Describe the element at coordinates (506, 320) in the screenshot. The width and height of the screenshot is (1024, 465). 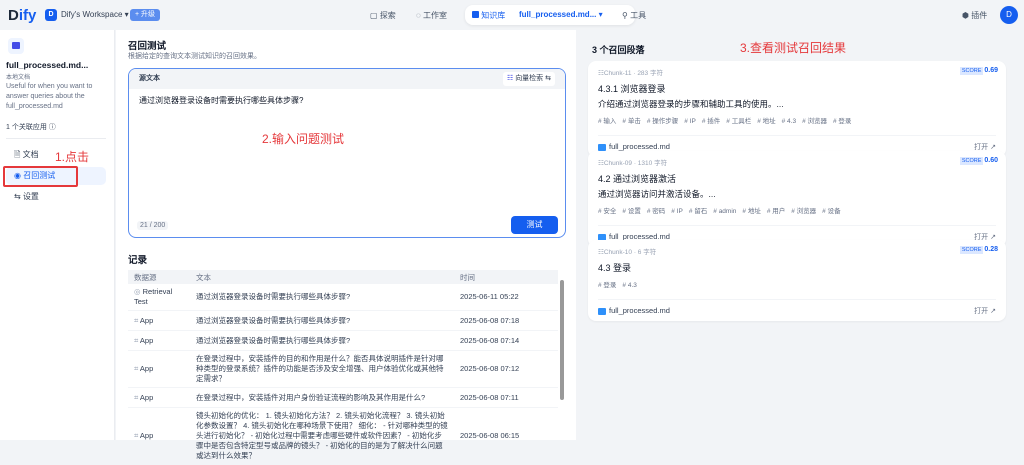
I see `record-time: 2025-06-08 07:18` at that location.